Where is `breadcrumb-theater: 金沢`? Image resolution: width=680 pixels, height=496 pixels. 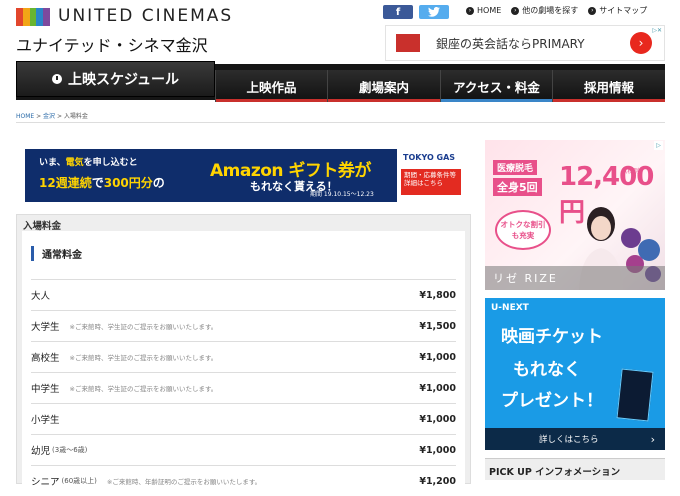
breadcrumb-theater: 金沢 is located at coordinates (49, 116).